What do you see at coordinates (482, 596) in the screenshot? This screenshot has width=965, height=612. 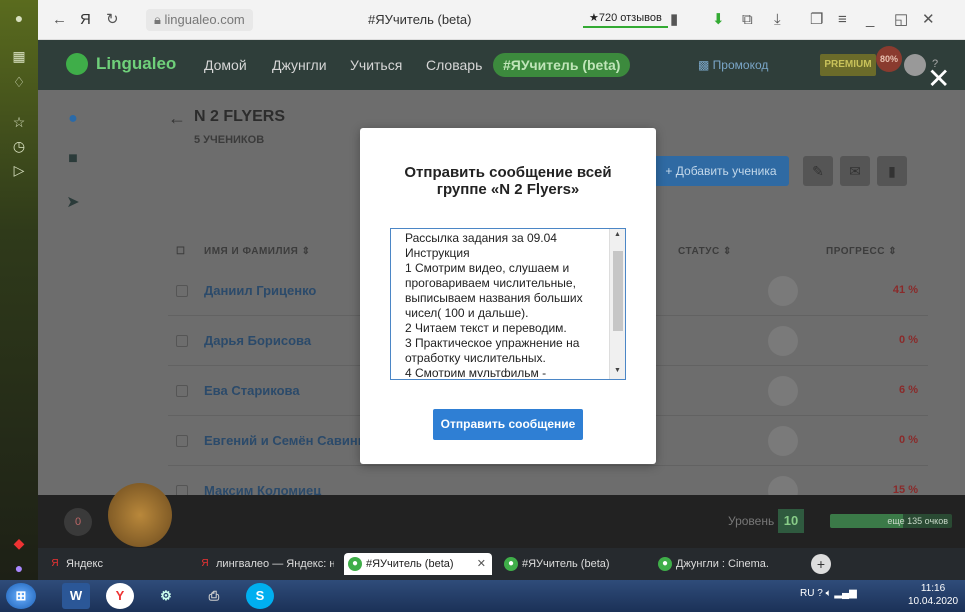 I see `windows-taskbar: ⊞ W Y ⚙ ⎙ S RU ? 🔈︎ ▂▄▆ 11:16 10.04.2020` at bounding box center [482, 596].